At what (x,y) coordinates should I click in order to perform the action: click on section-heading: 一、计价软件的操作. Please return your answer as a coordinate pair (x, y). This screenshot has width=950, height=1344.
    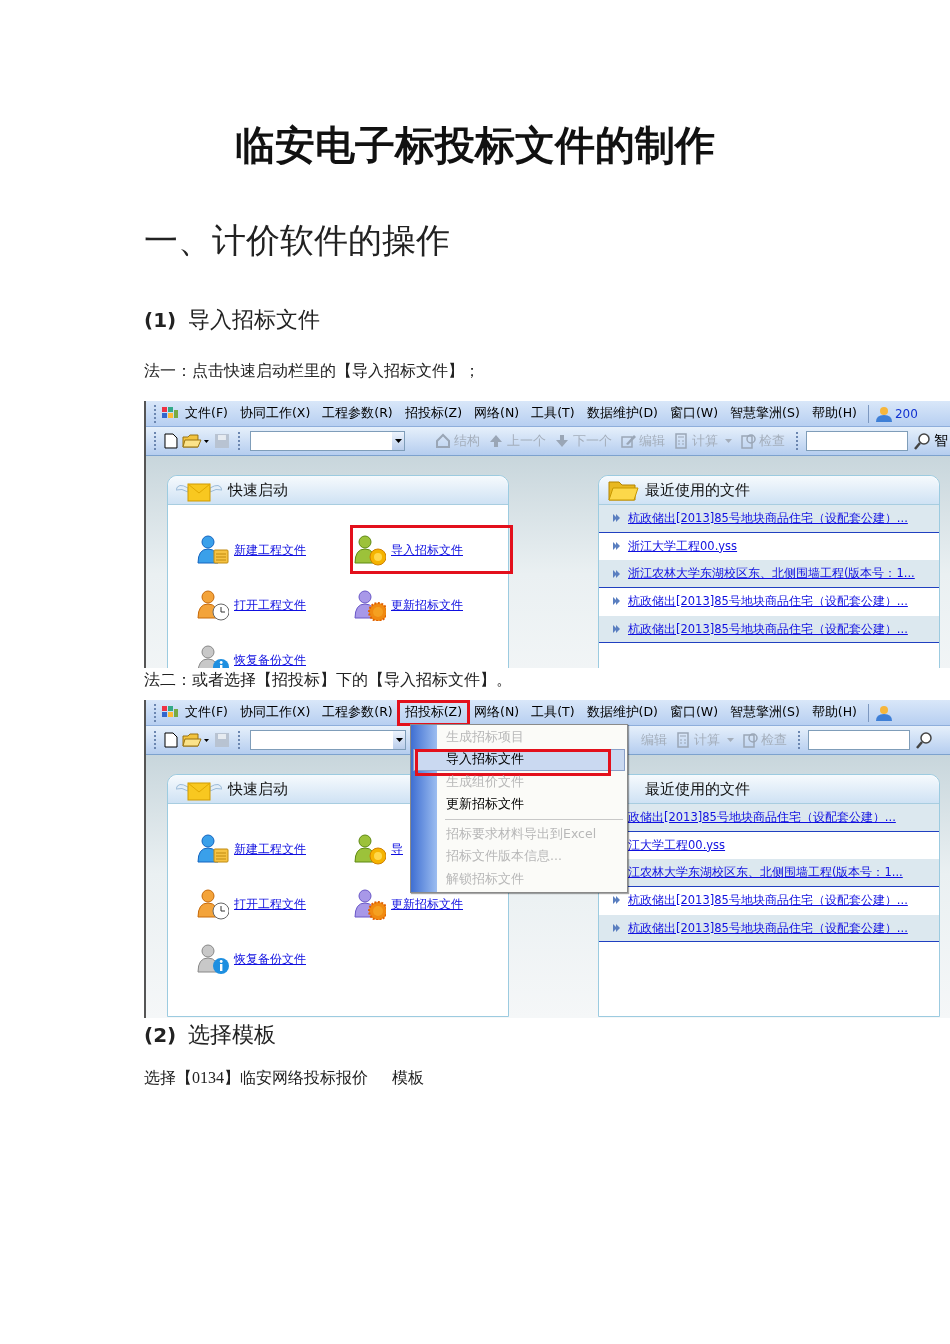
    Looking at the image, I should click on (297, 241).